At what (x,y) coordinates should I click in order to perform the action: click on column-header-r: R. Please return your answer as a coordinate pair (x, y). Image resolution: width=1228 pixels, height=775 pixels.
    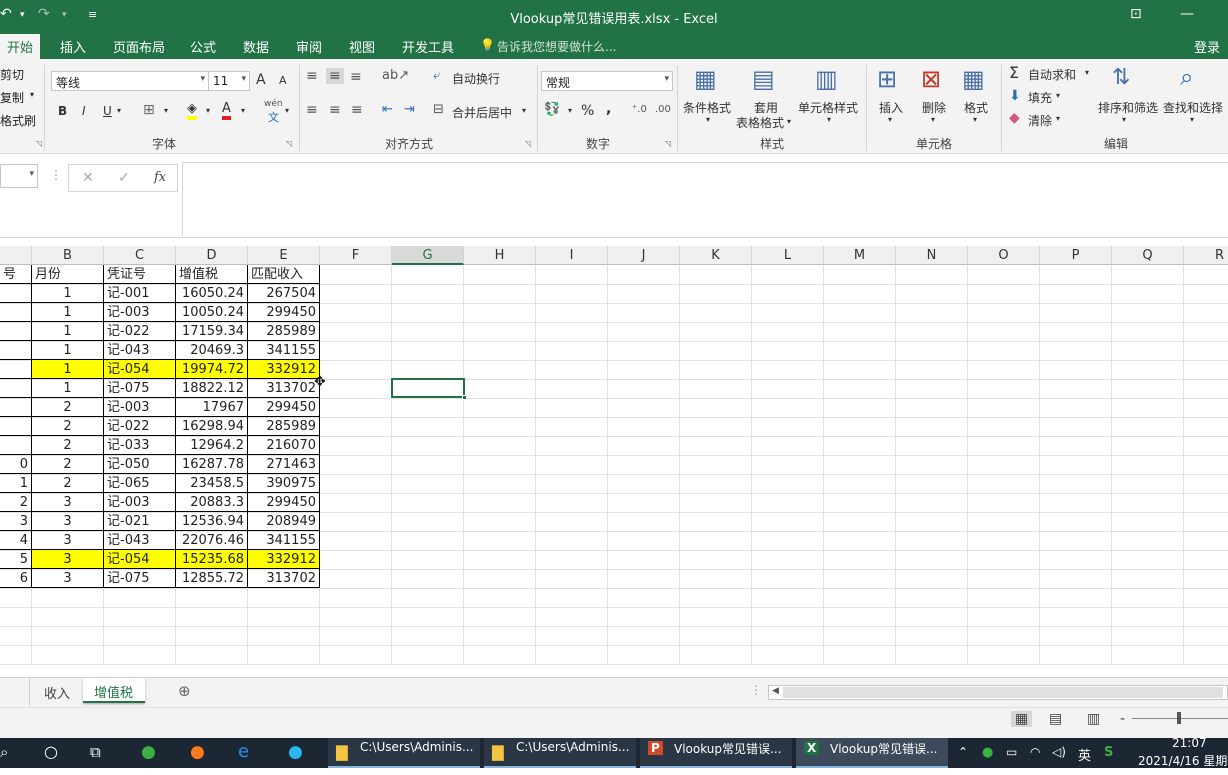
    Looking at the image, I should click on (1206, 255).